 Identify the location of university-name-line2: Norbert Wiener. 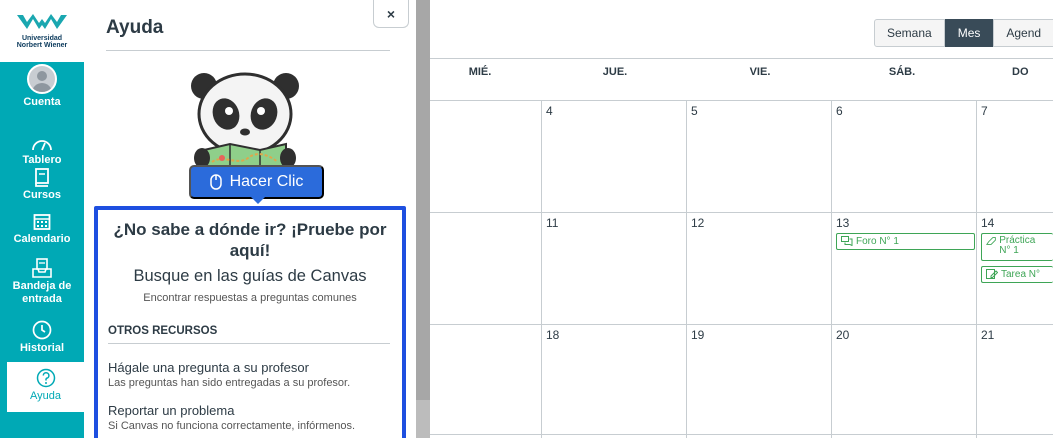
(42, 45).